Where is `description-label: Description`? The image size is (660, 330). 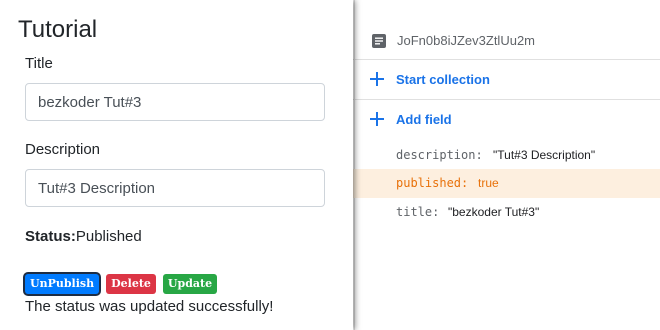
description-label: Description is located at coordinates (63, 149).